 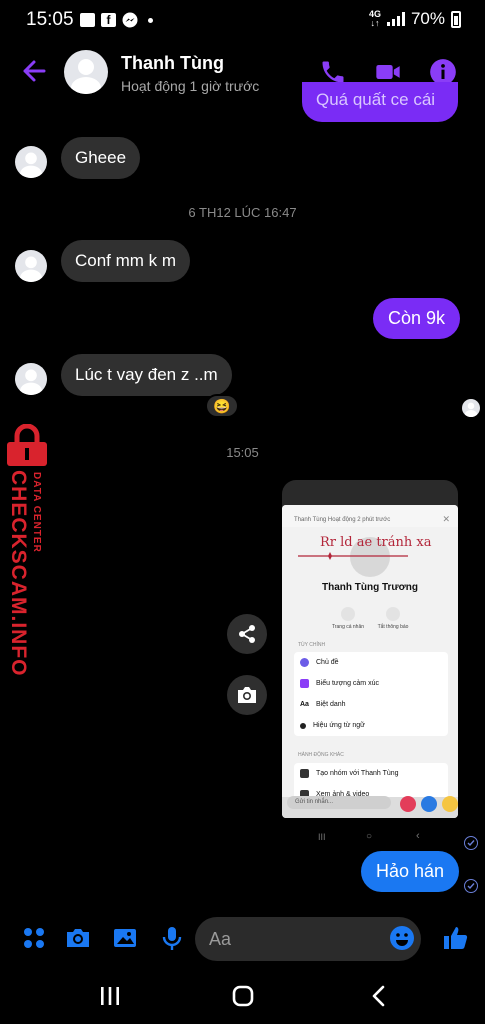 What do you see at coordinates (130, 20) in the screenshot?
I see `messenger-notification-icon` at bounding box center [130, 20].